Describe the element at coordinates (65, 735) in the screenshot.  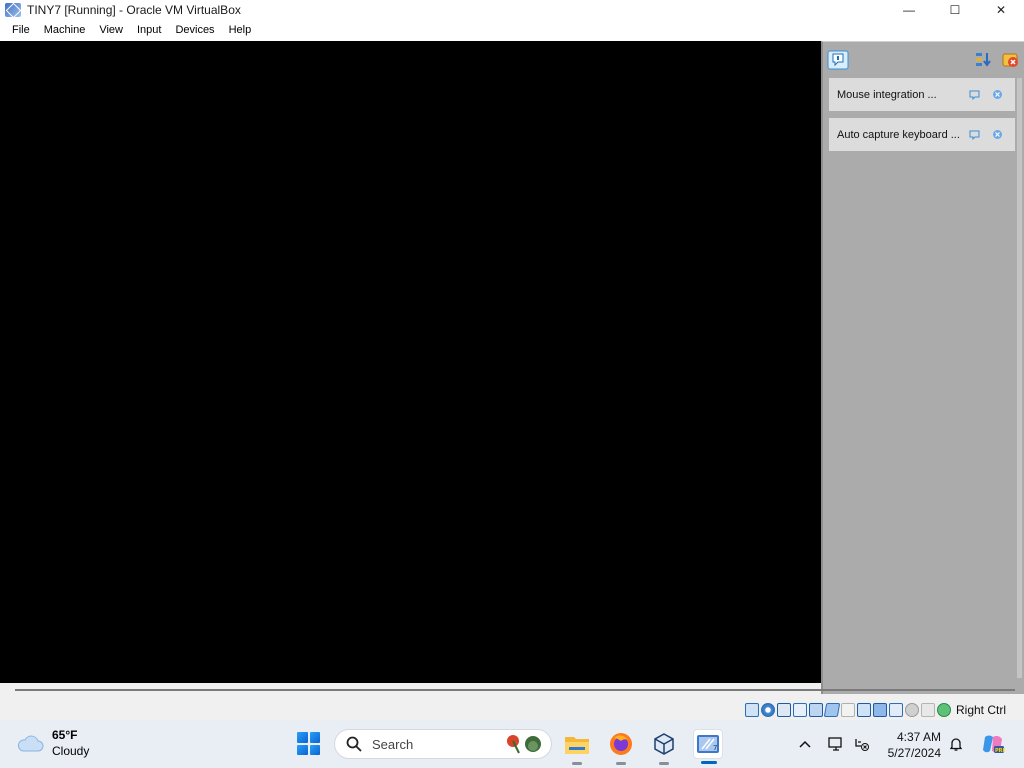
I see `weather-temperature: 65°F` at that location.